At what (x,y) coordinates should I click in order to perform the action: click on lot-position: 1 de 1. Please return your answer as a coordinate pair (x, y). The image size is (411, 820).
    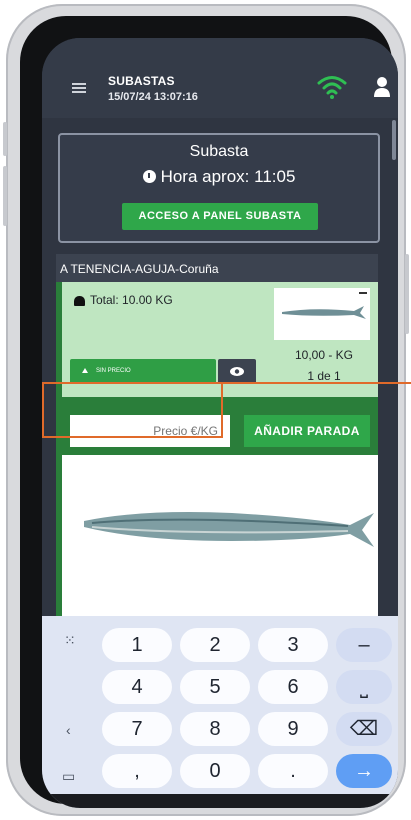
    Looking at the image, I should click on (324, 376).